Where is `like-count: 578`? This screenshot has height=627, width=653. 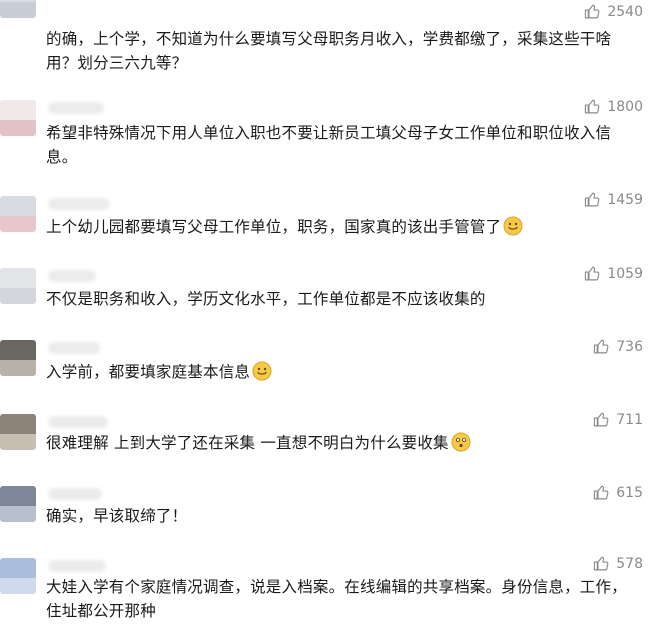
like-count: 578 is located at coordinates (629, 563).